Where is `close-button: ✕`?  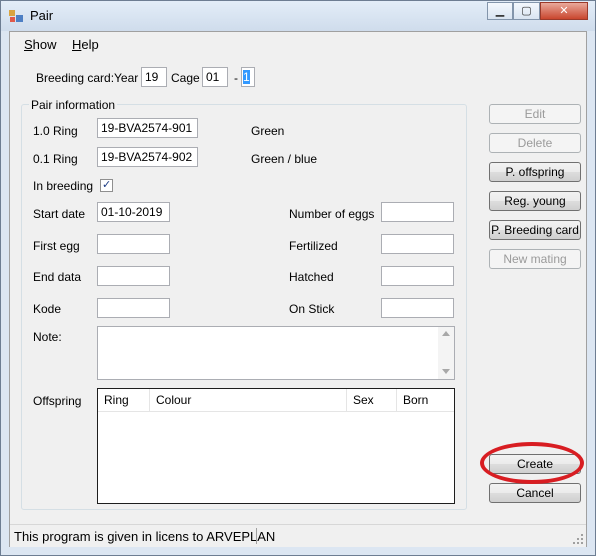
close-button: ✕ is located at coordinates (564, 11).